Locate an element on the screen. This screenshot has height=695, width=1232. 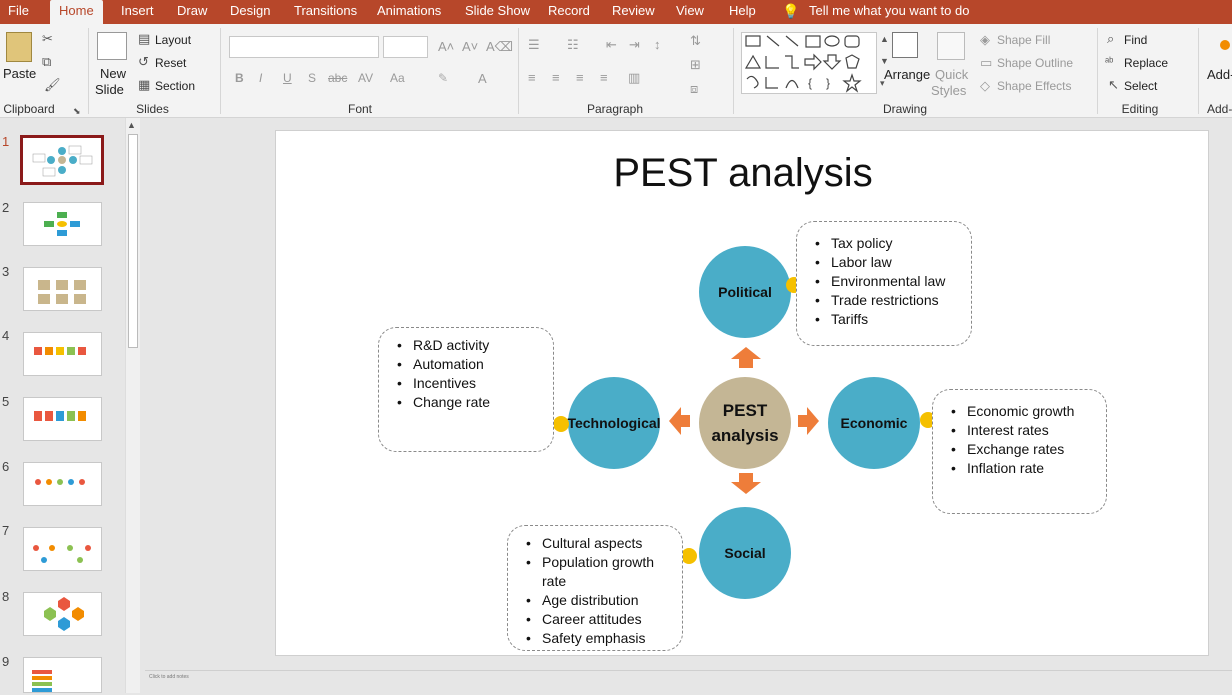
technological-circle: Technological is located at coordinates (614, 423).